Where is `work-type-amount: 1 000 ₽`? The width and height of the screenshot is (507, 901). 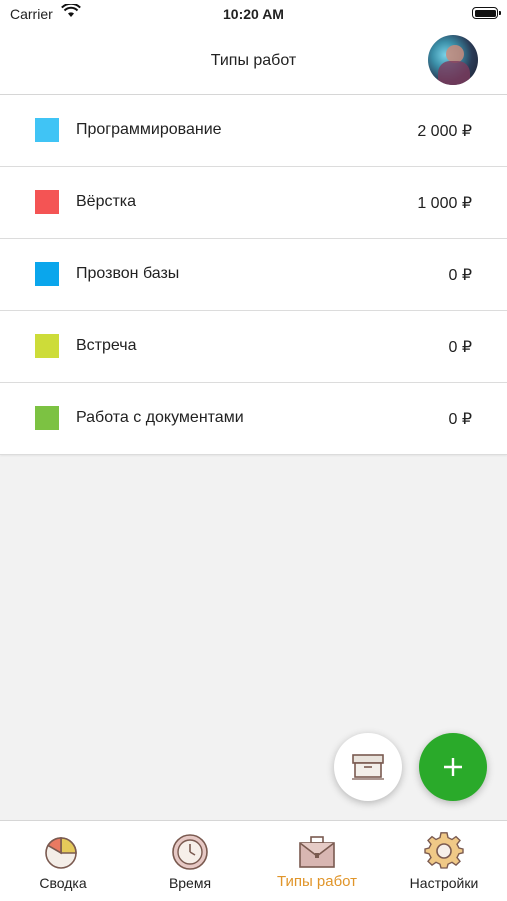 work-type-amount: 1 000 ₽ is located at coordinates (444, 203).